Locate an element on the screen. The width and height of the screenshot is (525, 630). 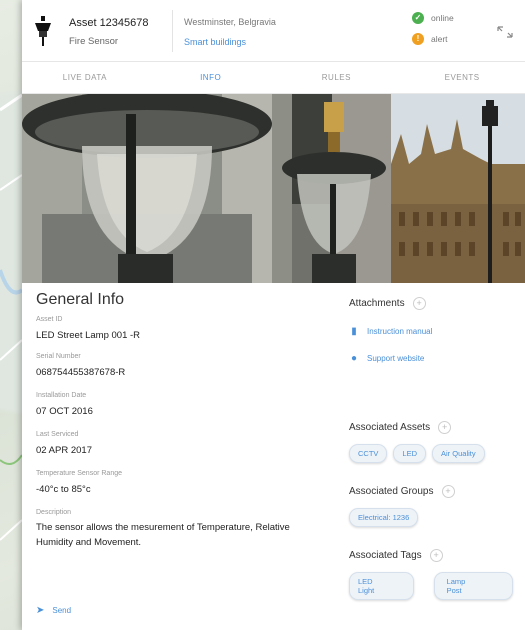
status-alert-label: alert is located at coordinates (439, 39).